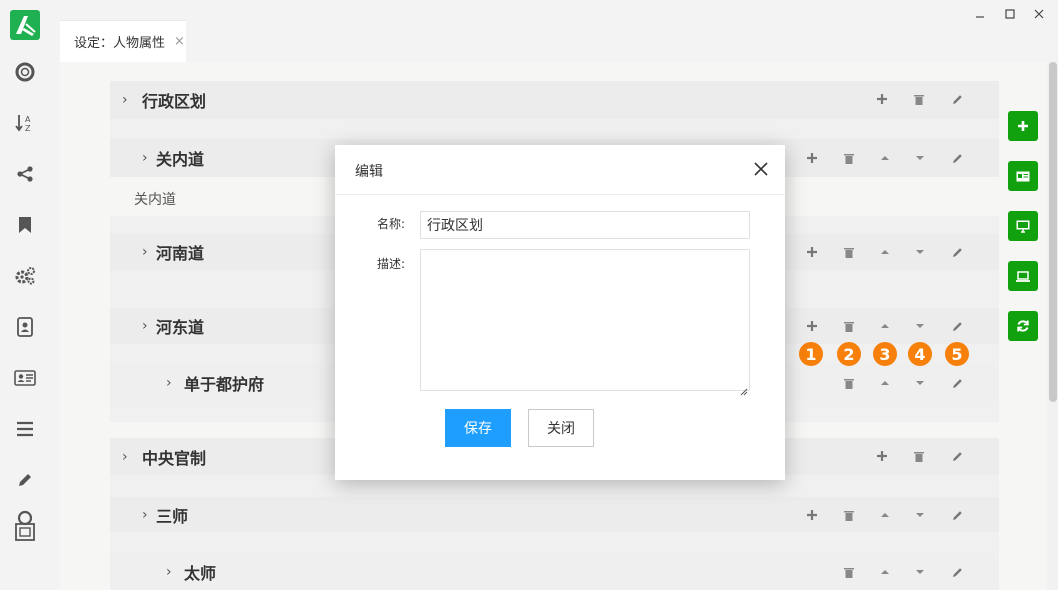  What do you see at coordinates (849, 354) in the screenshot?
I see `annotation-badge-2: 2` at bounding box center [849, 354].